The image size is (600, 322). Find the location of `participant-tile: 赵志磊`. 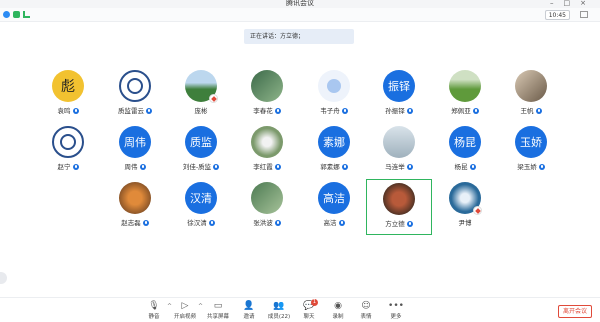

participant-tile: 赵志磊 is located at coordinates (135, 210).